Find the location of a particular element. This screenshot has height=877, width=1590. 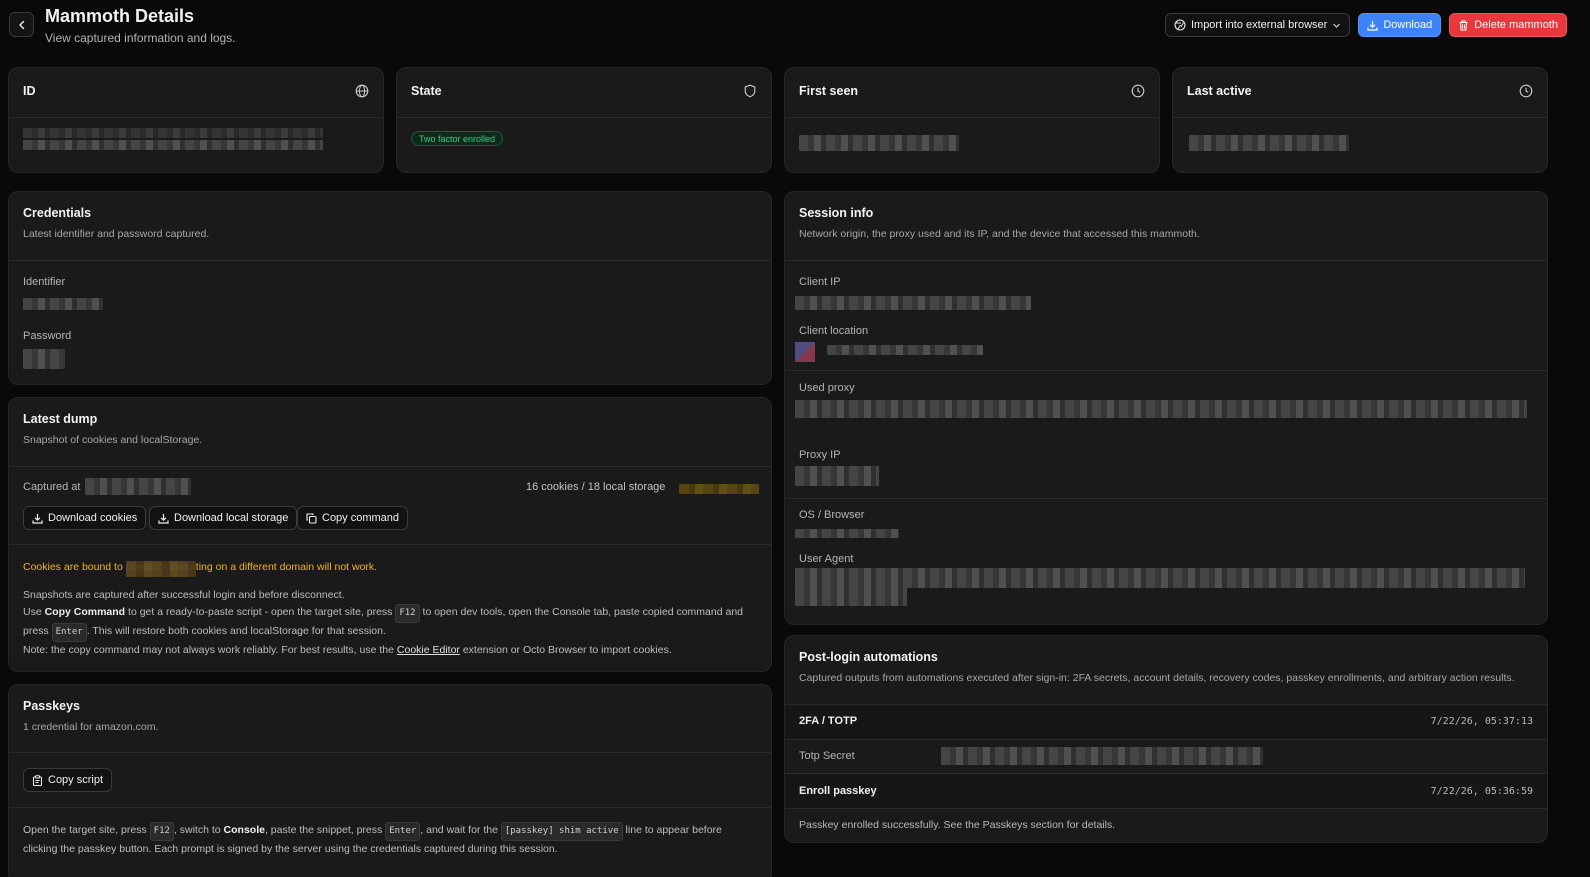

redacted-used-proxy is located at coordinates (1161, 409).